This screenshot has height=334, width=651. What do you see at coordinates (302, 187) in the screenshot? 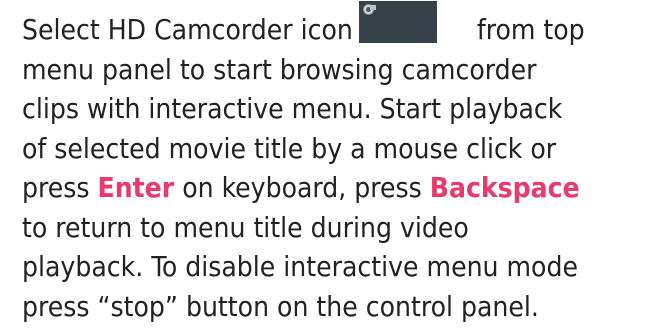
I see `line5-middle-text: on keyboard, press` at bounding box center [302, 187].